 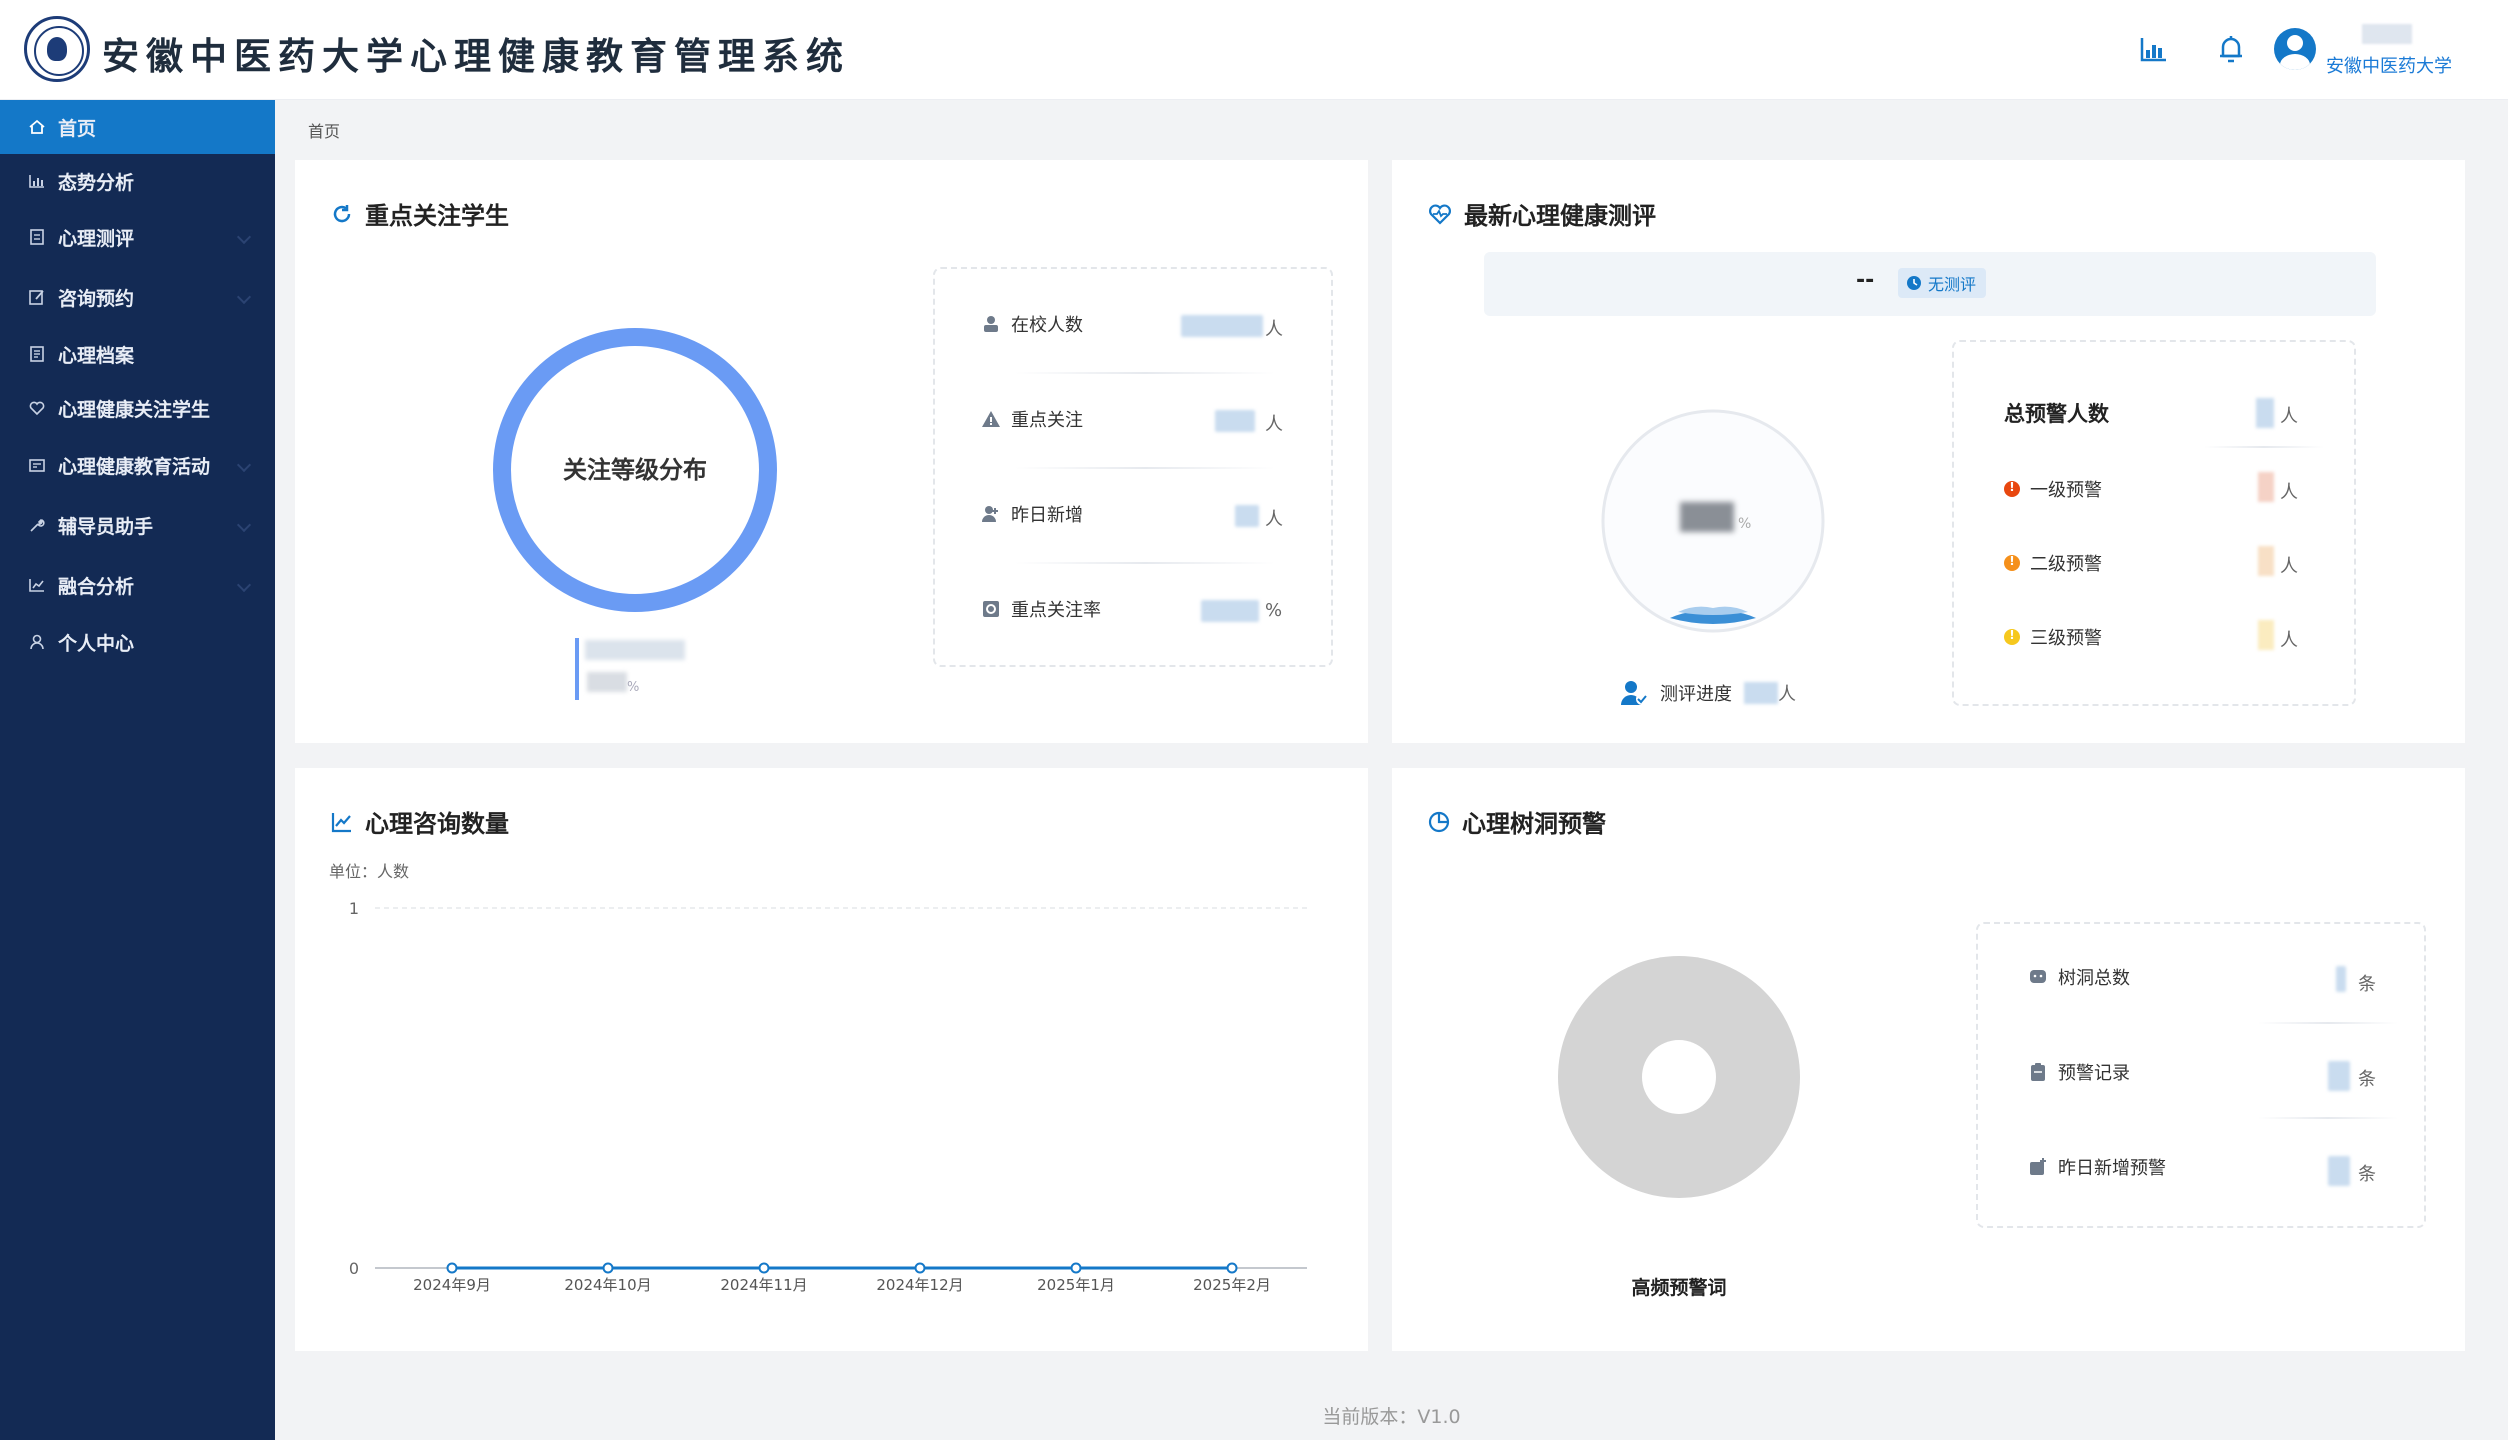 I want to click on home-icon, so click(x=37, y=126).